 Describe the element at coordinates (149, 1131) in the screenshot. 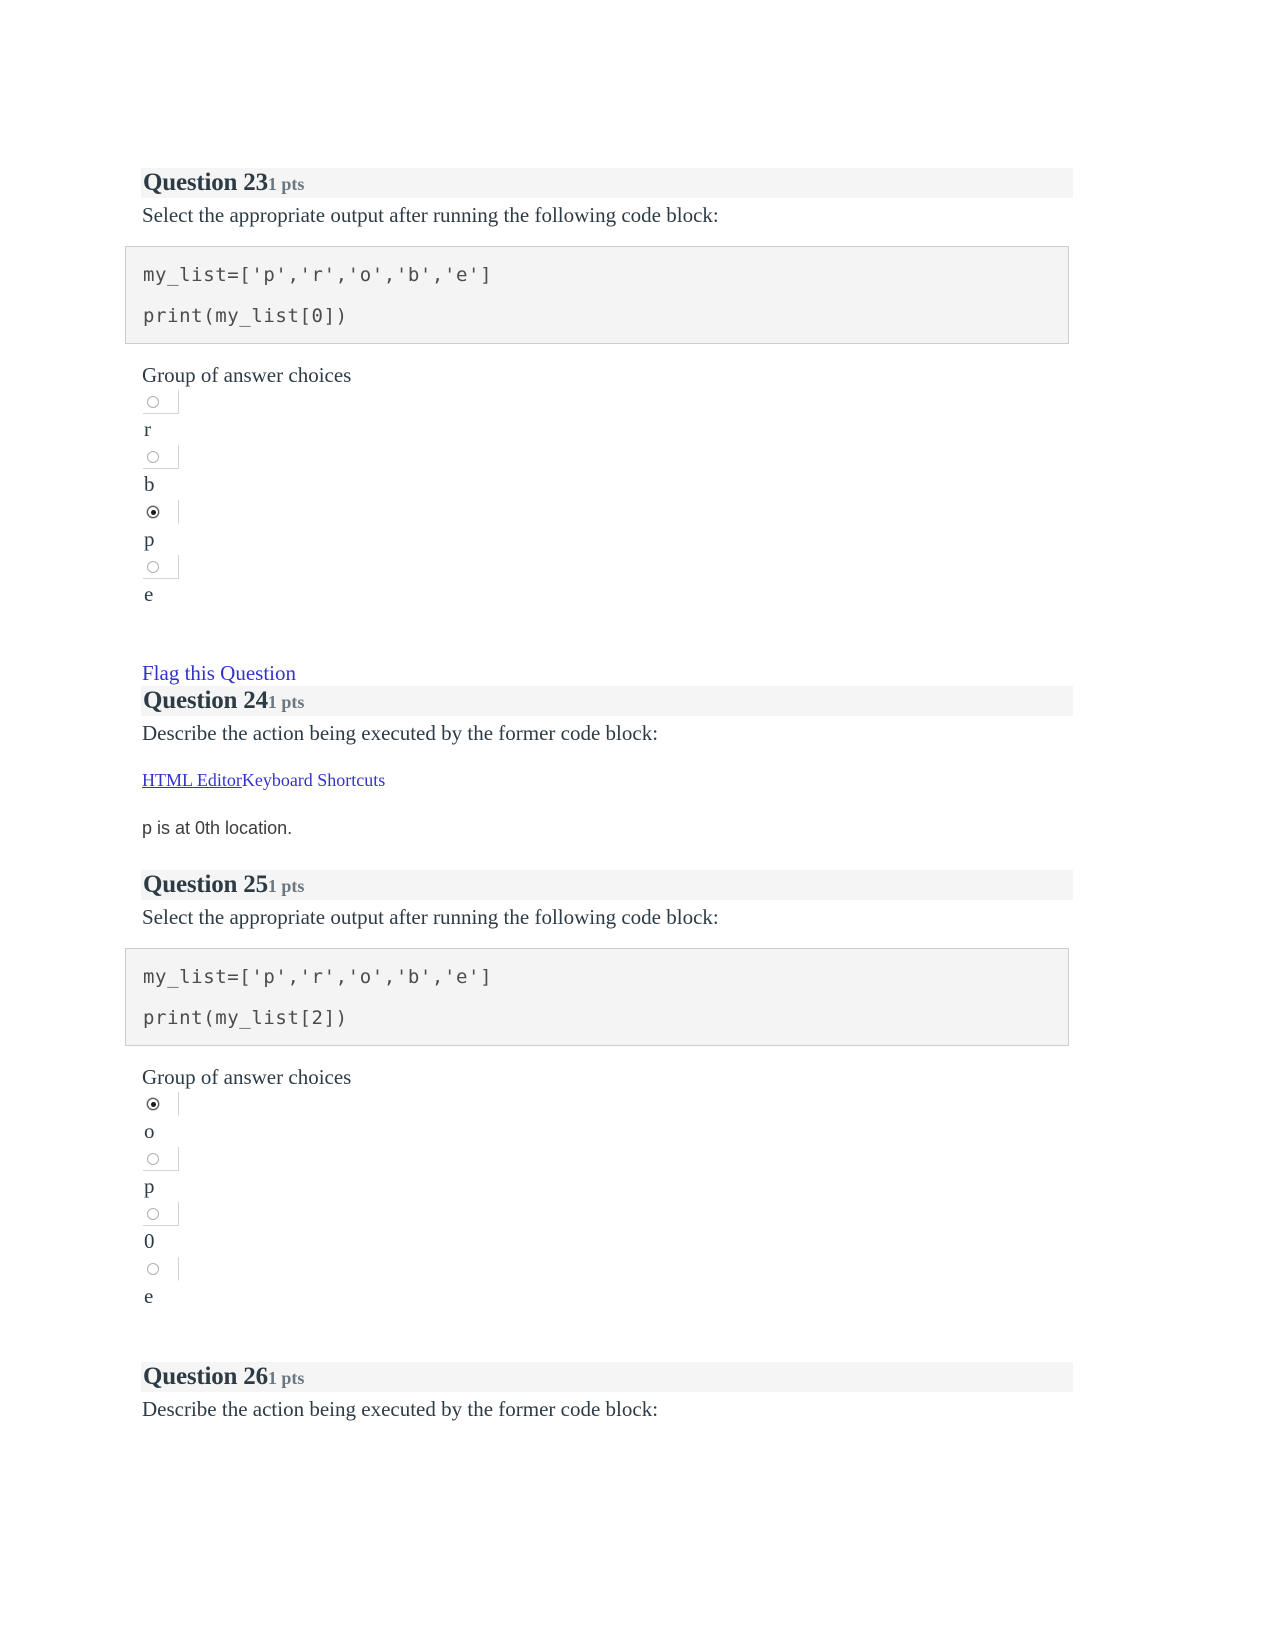

I see `choice-label: o` at that location.